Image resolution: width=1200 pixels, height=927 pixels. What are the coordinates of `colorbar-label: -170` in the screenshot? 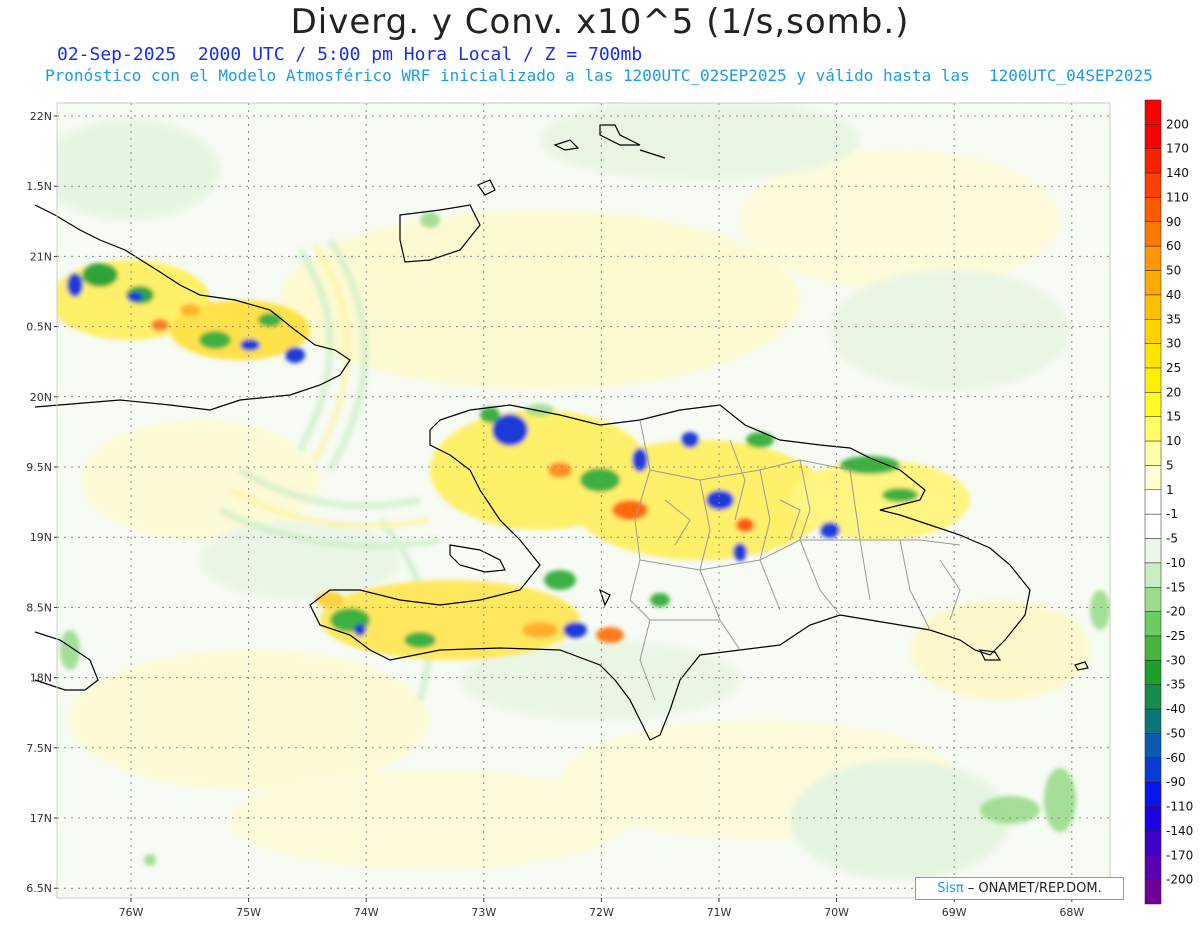 It's located at (1179, 855).